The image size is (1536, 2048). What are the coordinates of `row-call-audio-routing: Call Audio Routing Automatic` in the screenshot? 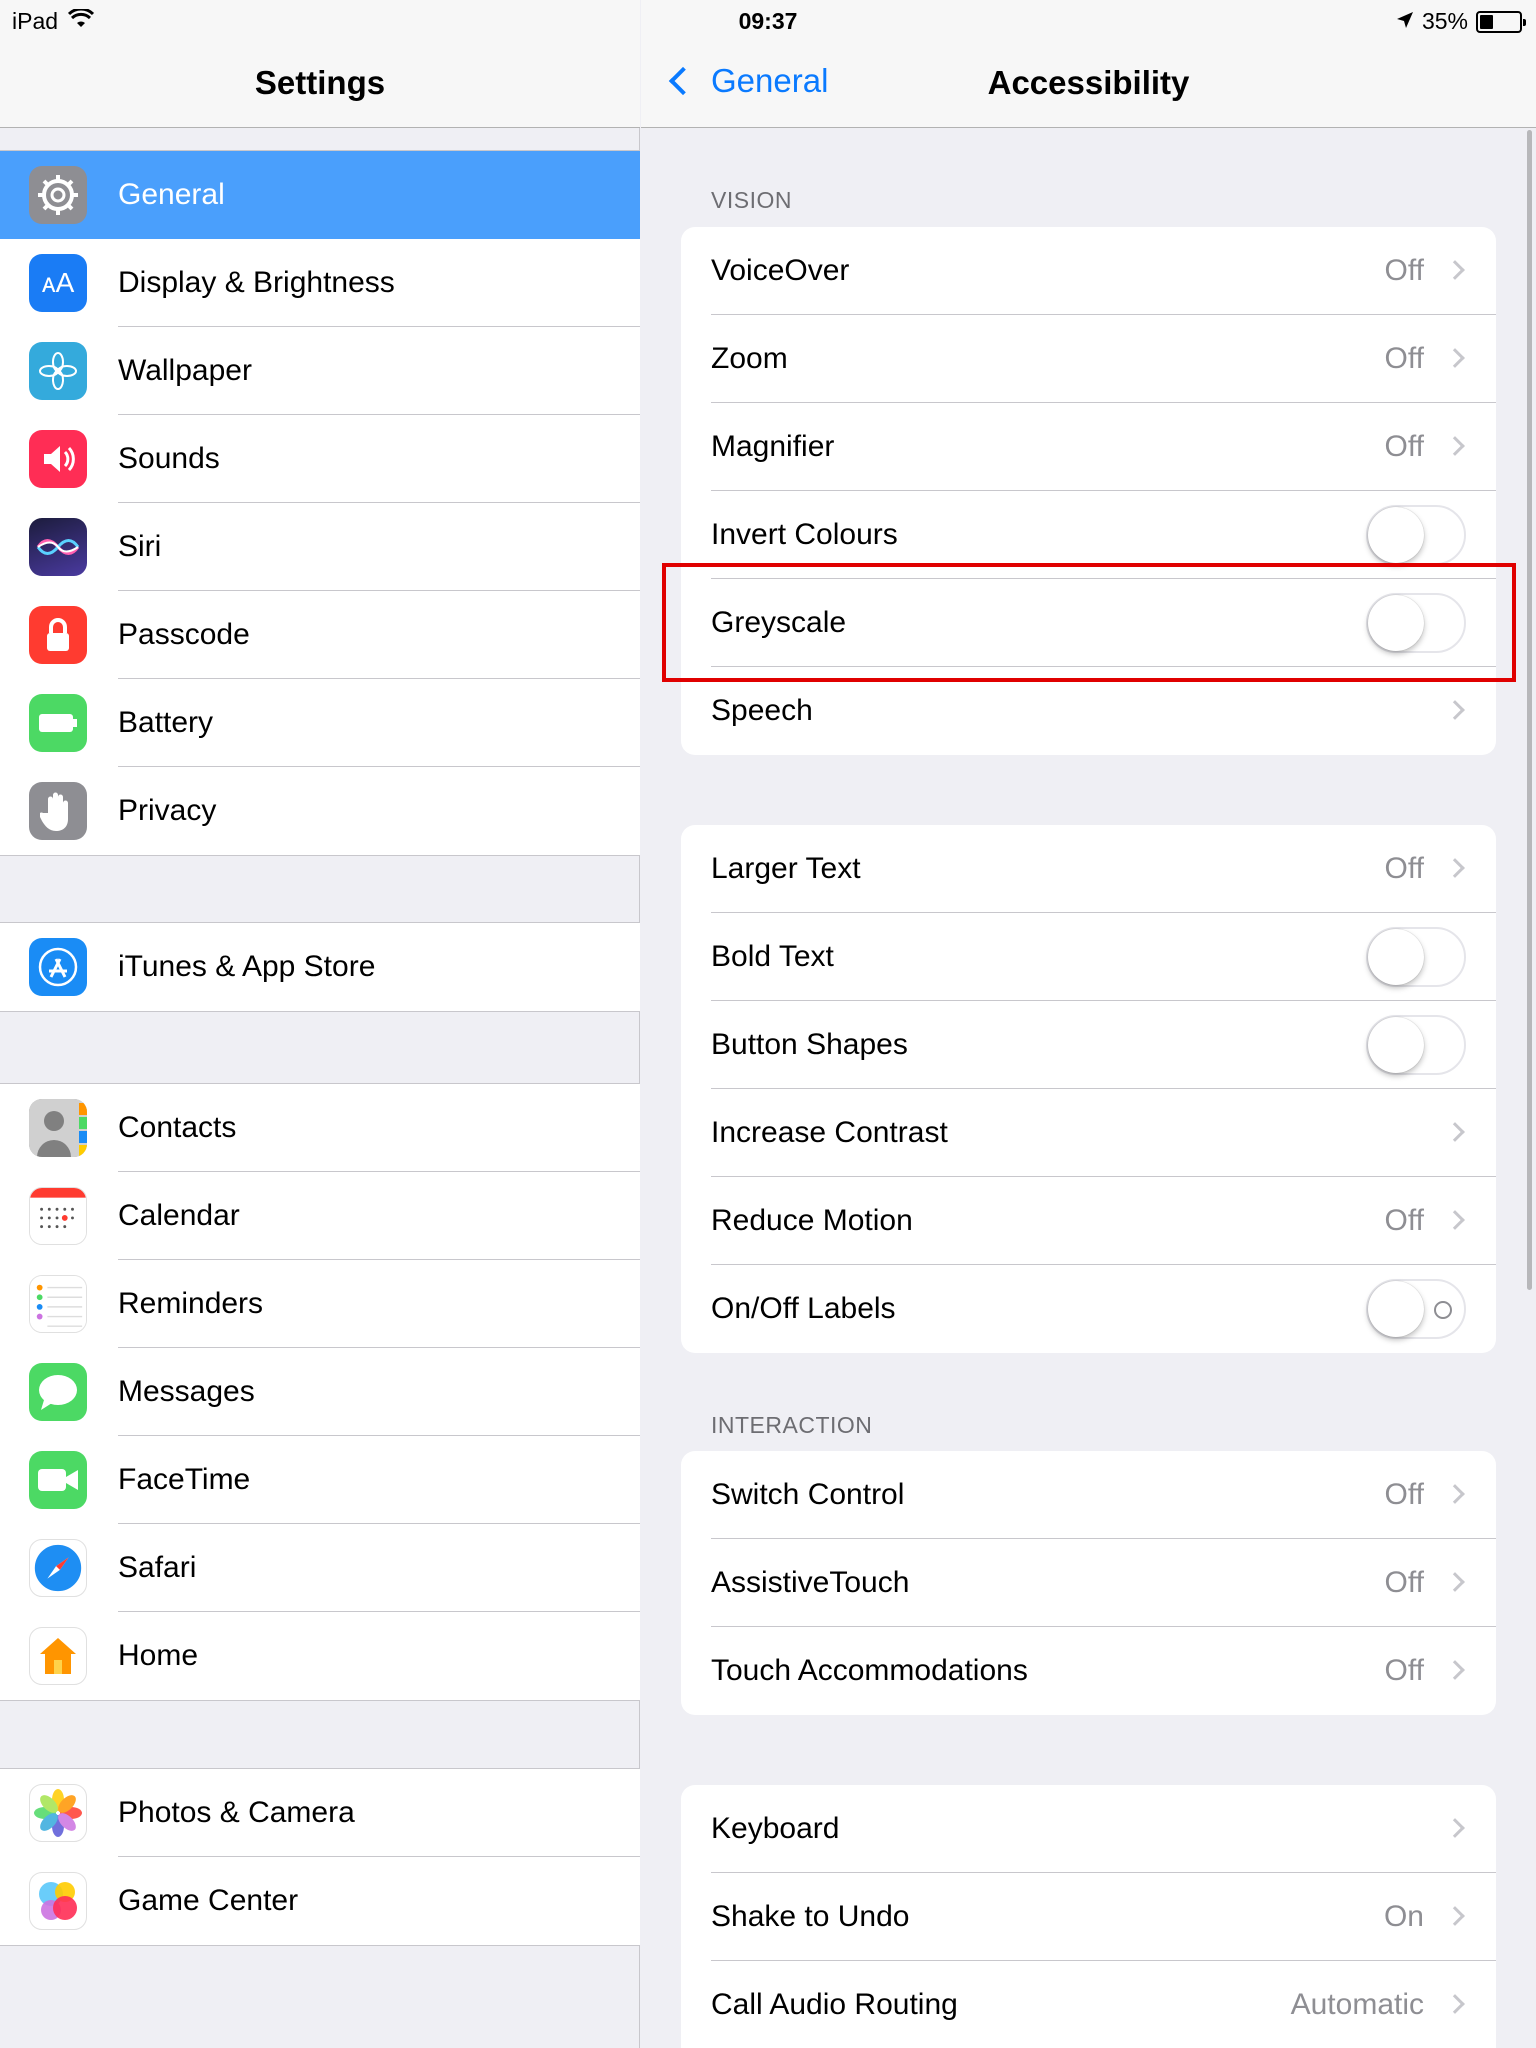 It's located at (1088, 2004).